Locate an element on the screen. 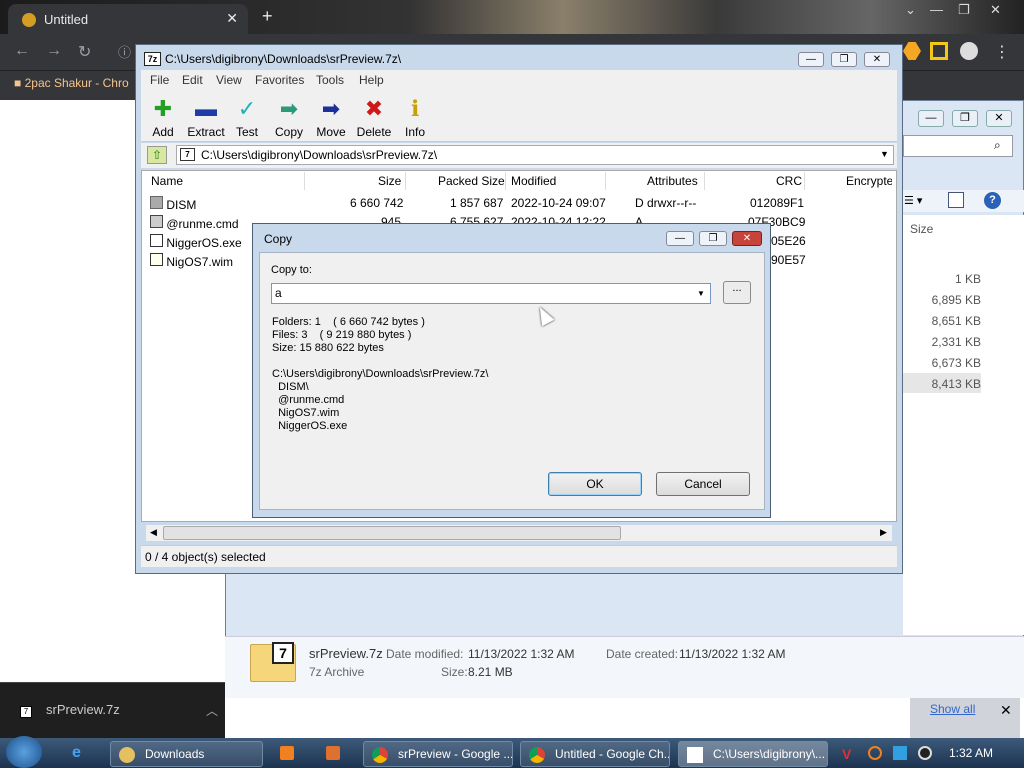 The width and height of the screenshot is (1024, 768). sidebar-icon is located at coordinates (939, 51).